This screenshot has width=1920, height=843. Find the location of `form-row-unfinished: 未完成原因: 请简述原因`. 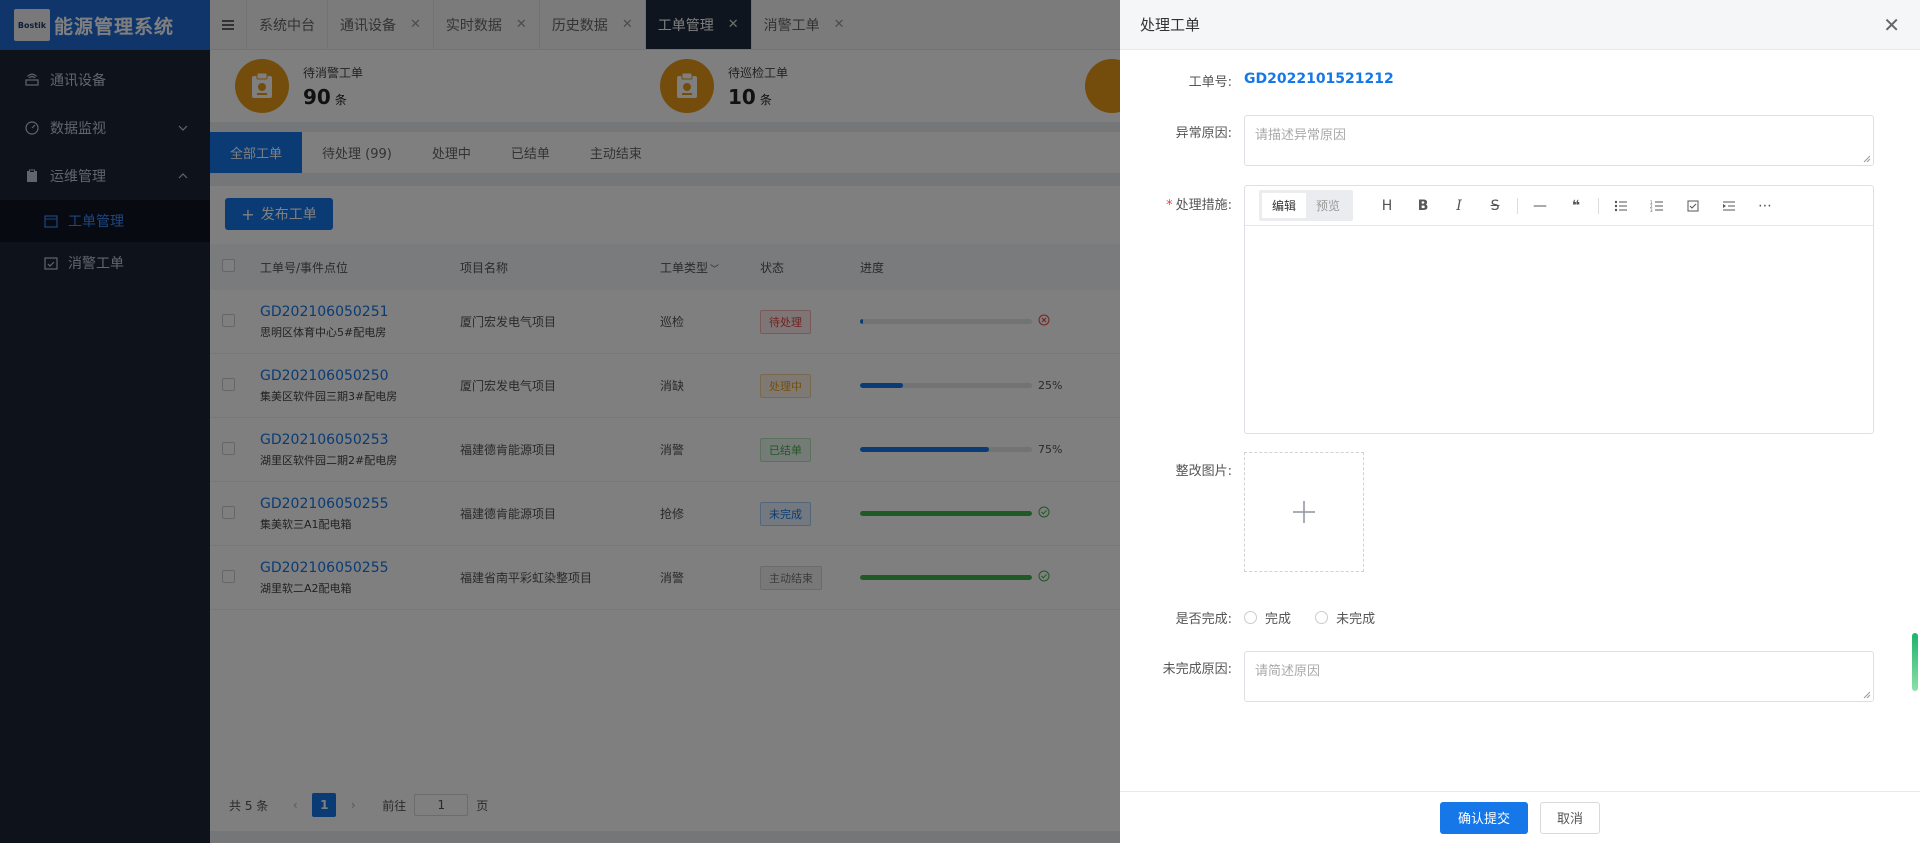

form-row-unfinished: 未完成原因: 请简述原因 is located at coordinates (1497, 676).